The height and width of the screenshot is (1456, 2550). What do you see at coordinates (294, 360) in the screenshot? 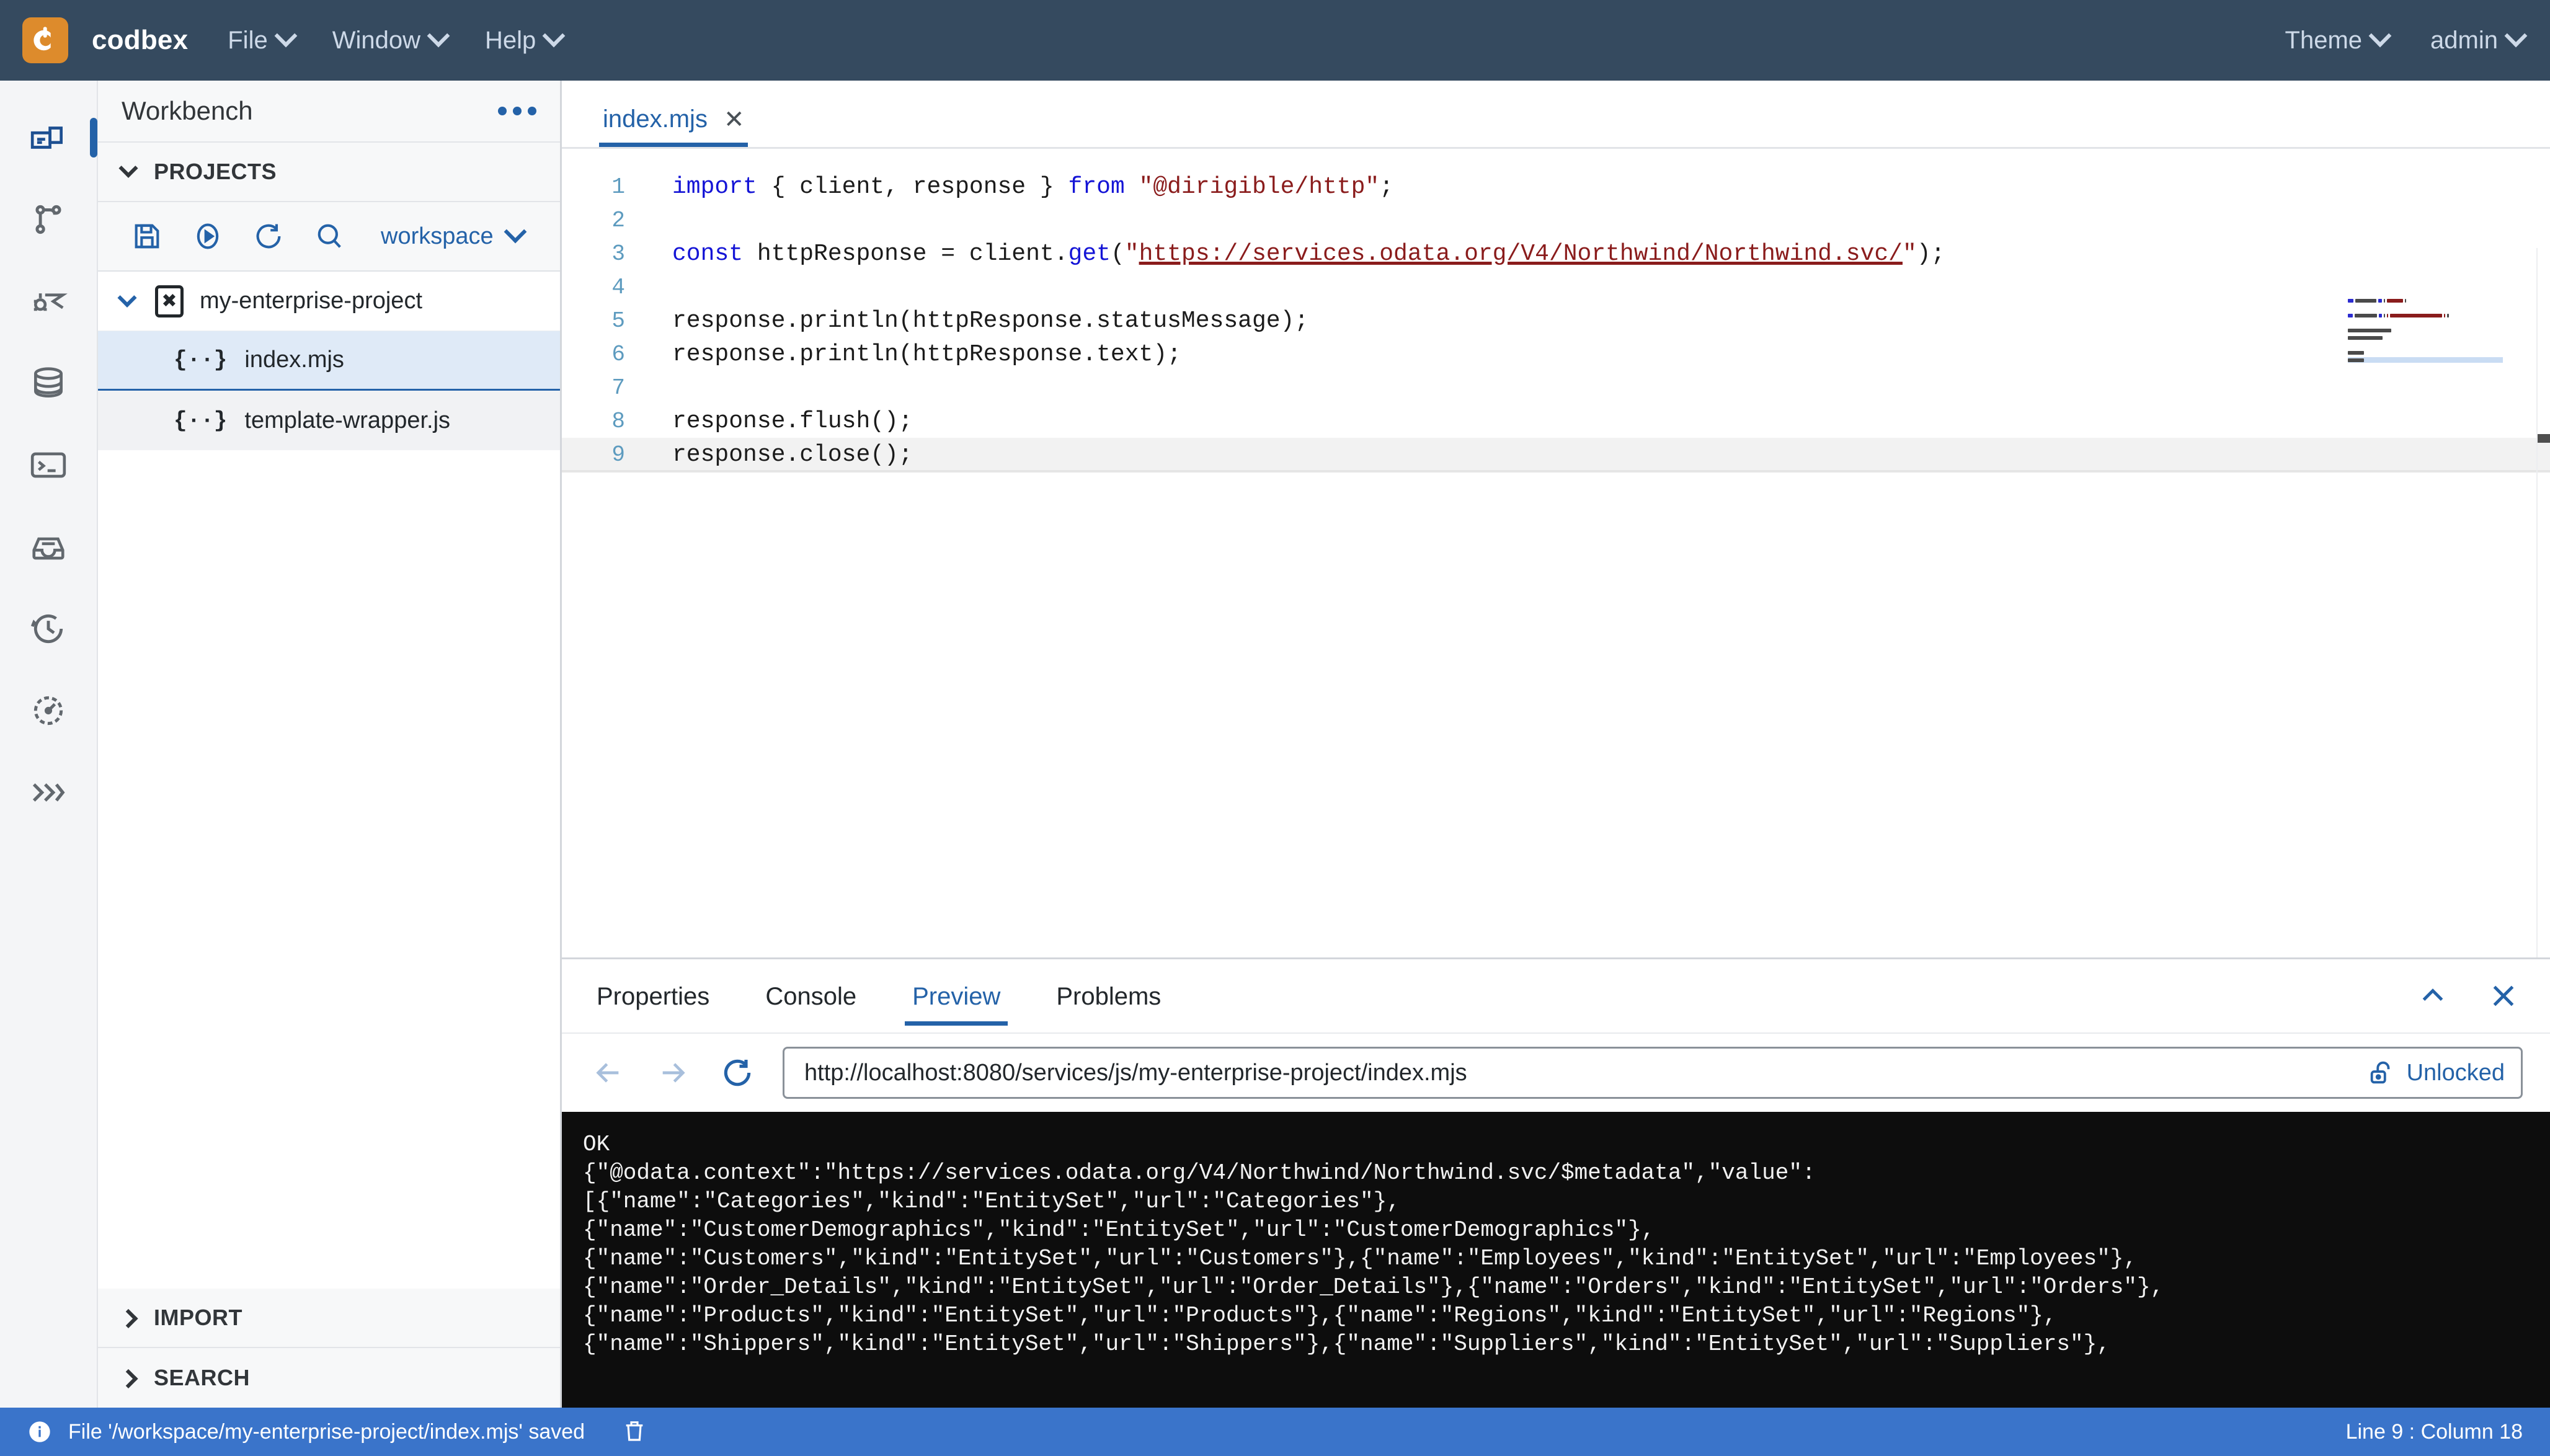
I see `file-label: index.mjs` at bounding box center [294, 360].